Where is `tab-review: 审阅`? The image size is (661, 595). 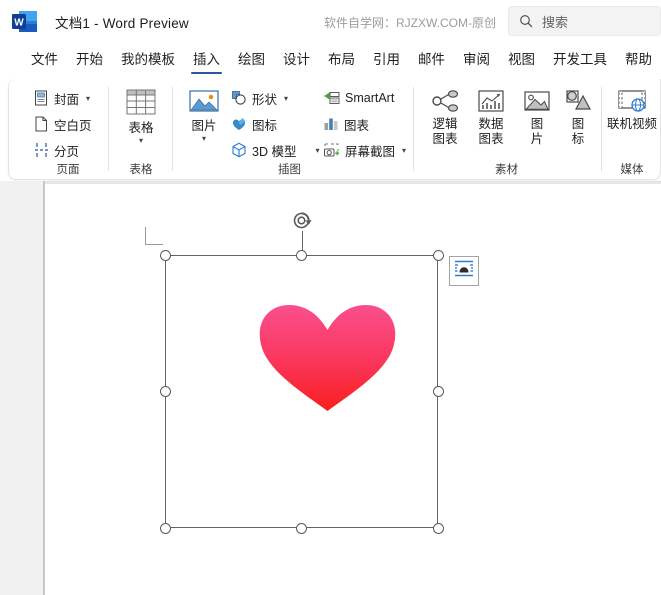
tab-review: 审阅 is located at coordinates (476, 57).